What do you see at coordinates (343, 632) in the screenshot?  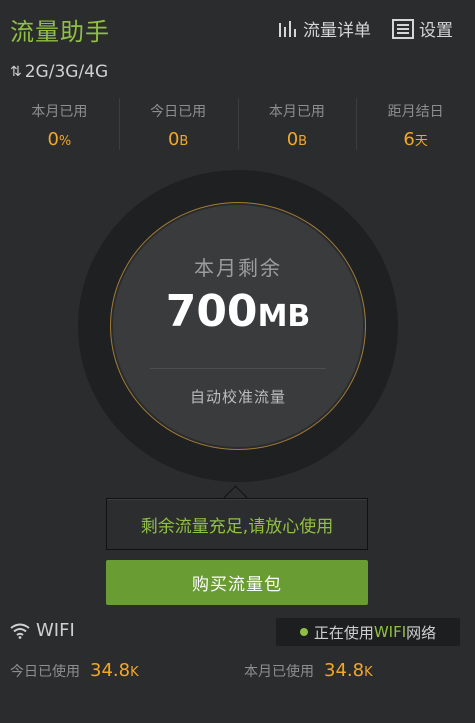 I see `wifi-badge-prefix: 正在使用` at bounding box center [343, 632].